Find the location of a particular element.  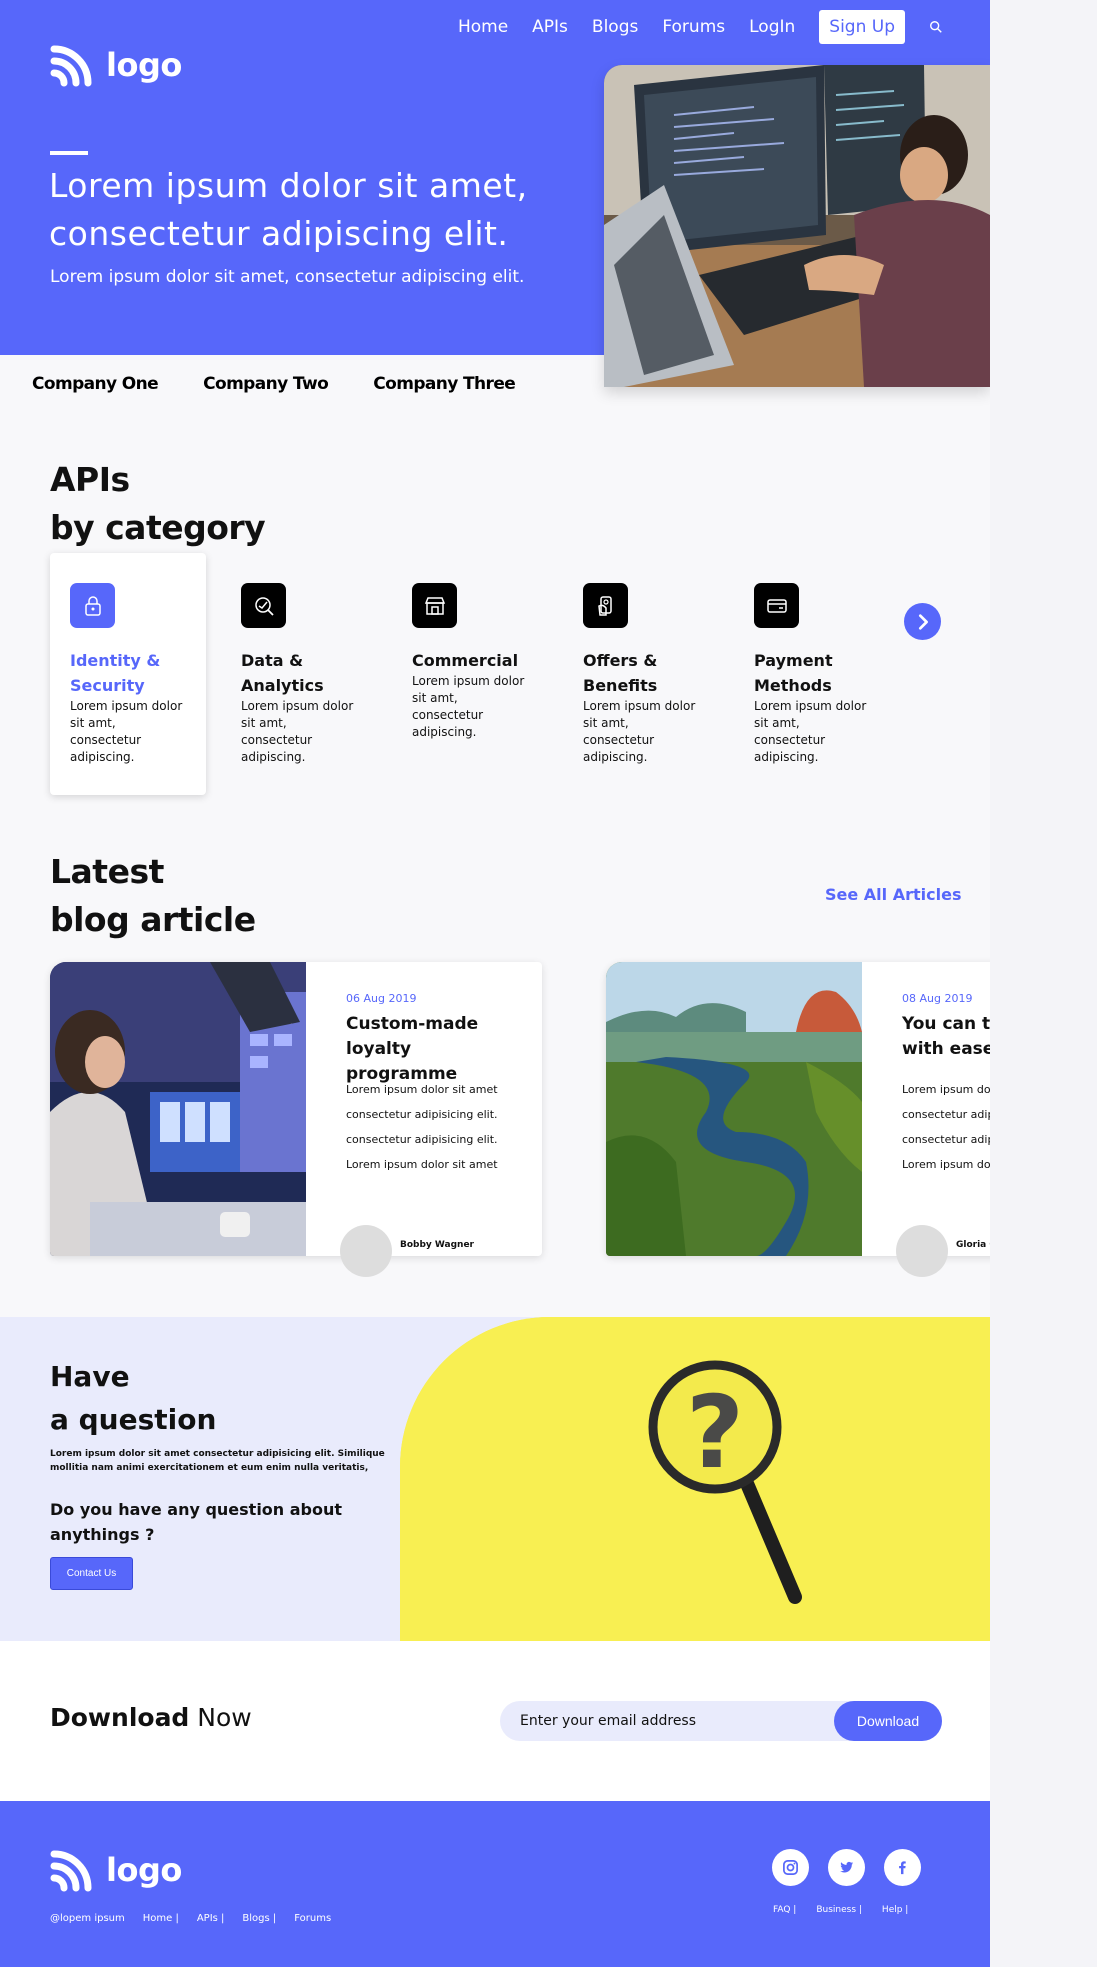

footer-secondary-links: FAQ | Business | Help | is located at coordinates (840, 1910).